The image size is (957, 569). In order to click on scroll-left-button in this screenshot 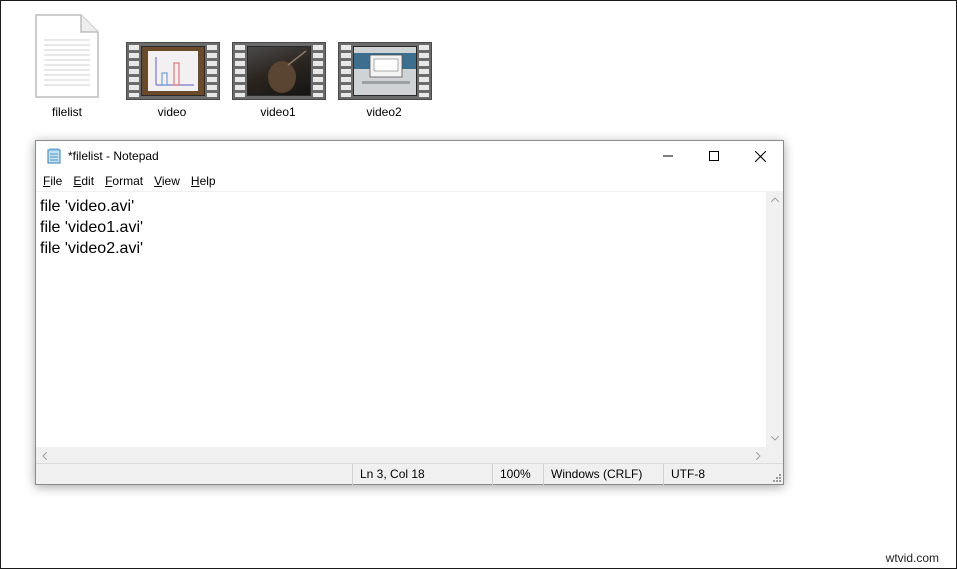, I will do `click(44, 455)`.